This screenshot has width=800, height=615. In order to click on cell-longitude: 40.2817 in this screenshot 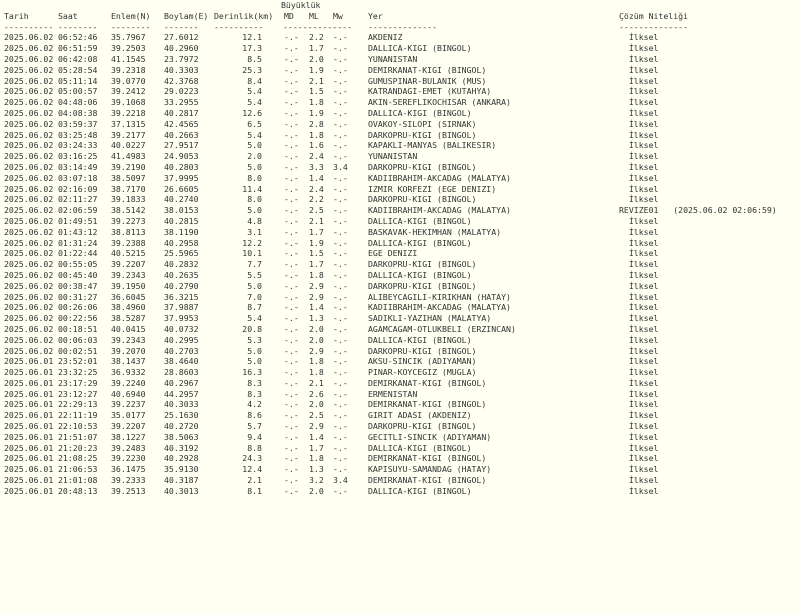, I will do `click(181, 112)`.